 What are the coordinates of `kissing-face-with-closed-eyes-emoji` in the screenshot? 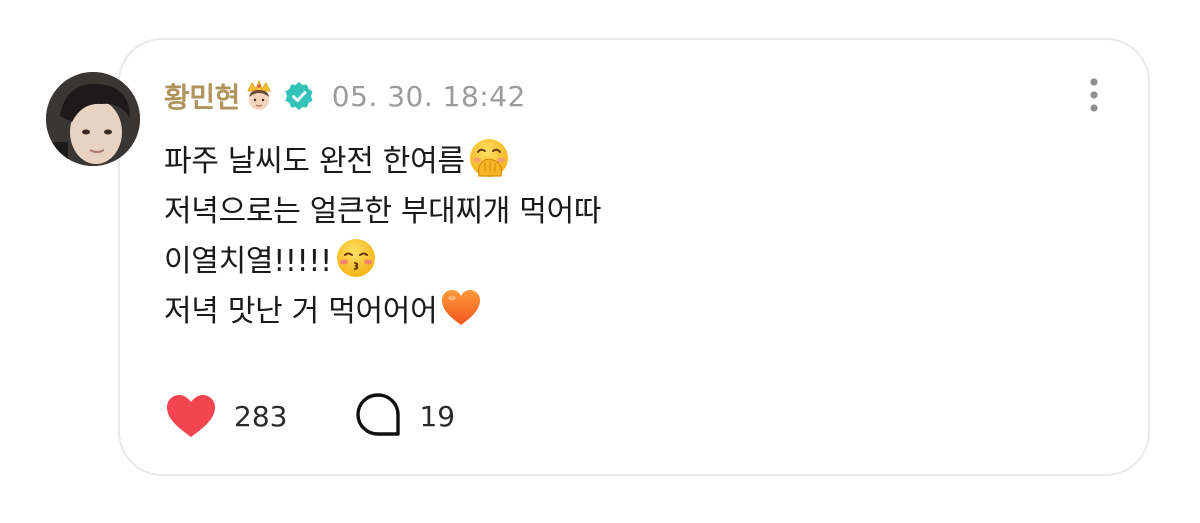 It's located at (355, 258).